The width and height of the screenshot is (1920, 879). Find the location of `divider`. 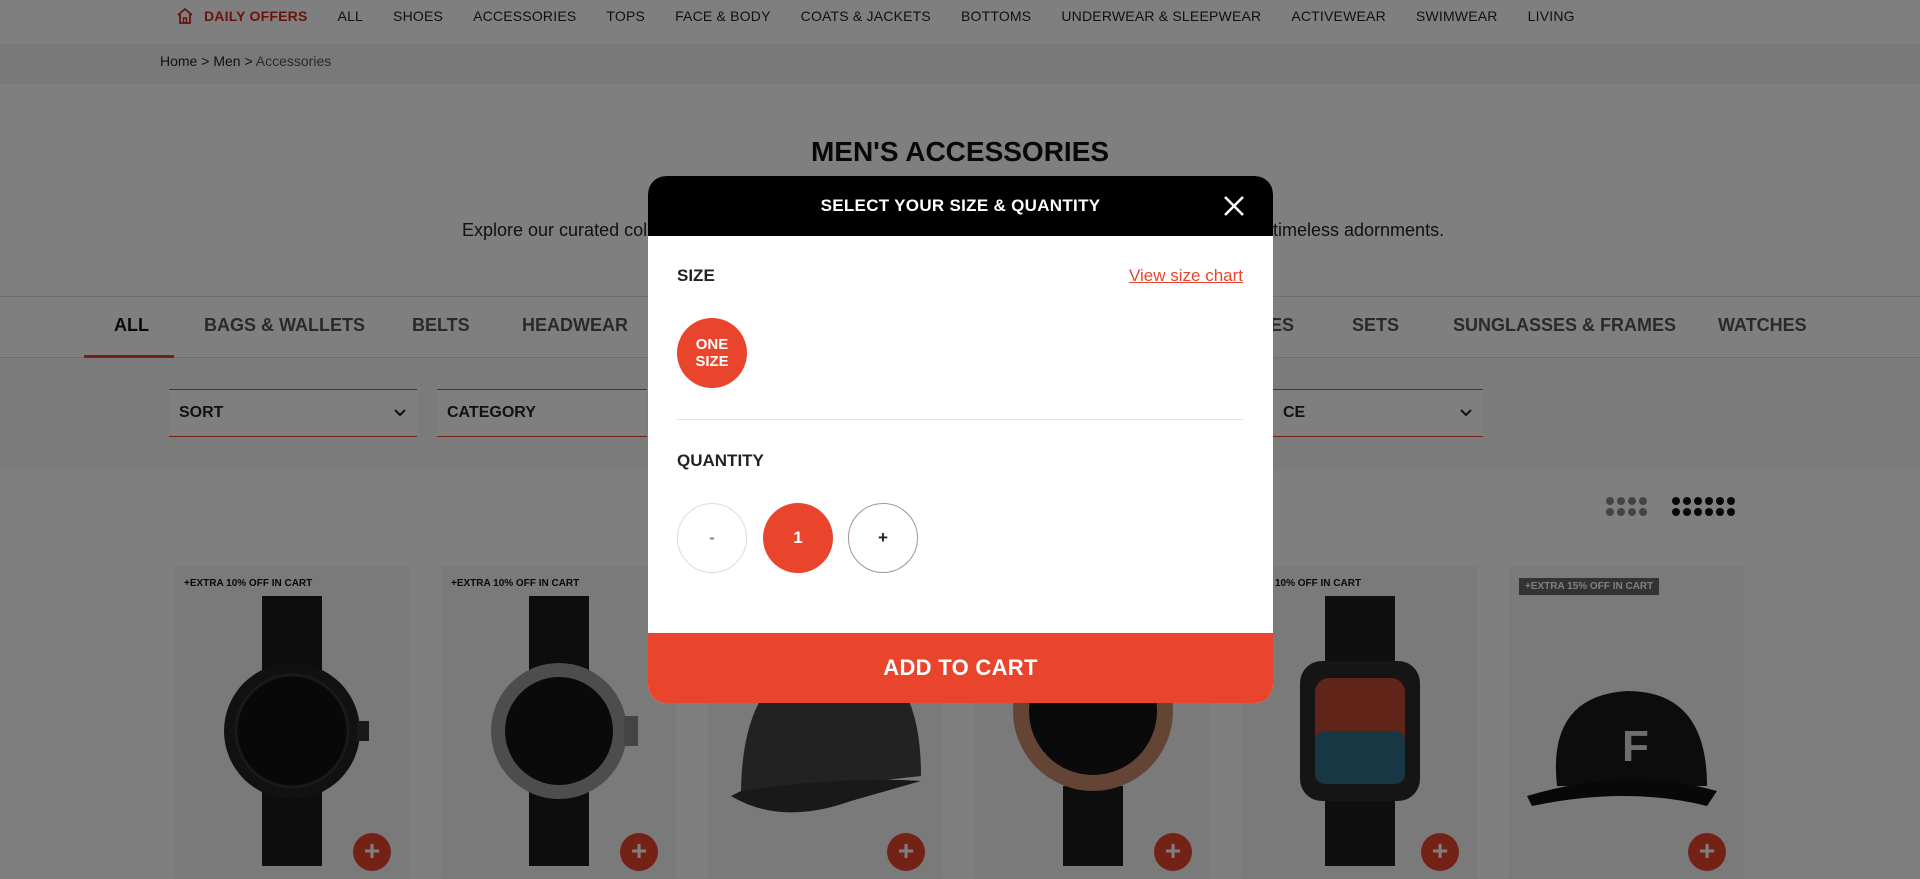

divider is located at coordinates (960, 419).